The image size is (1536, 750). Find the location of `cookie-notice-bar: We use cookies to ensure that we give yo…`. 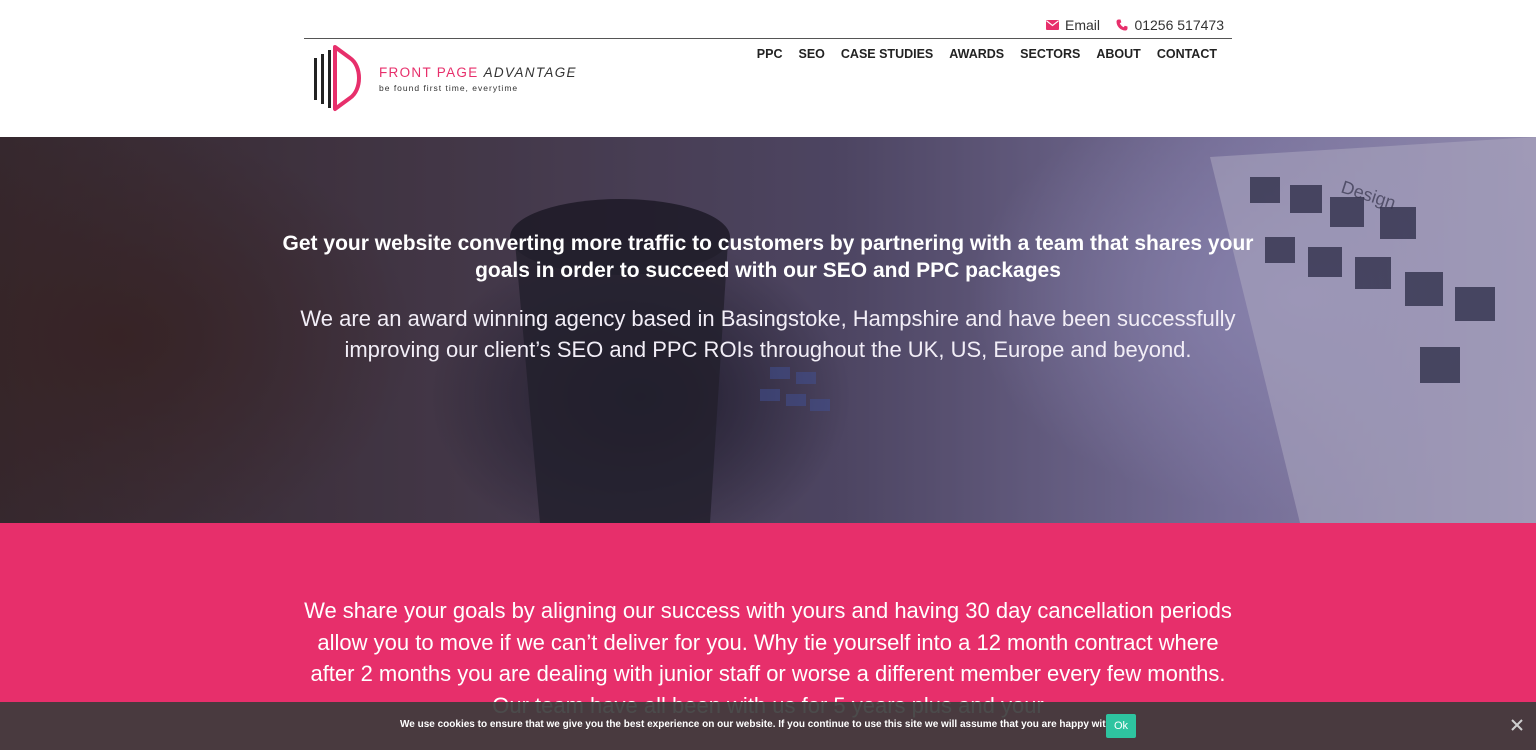

cookie-notice-bar: We use cookies to ensure that we give yo… is located at coordinates (768, 726).